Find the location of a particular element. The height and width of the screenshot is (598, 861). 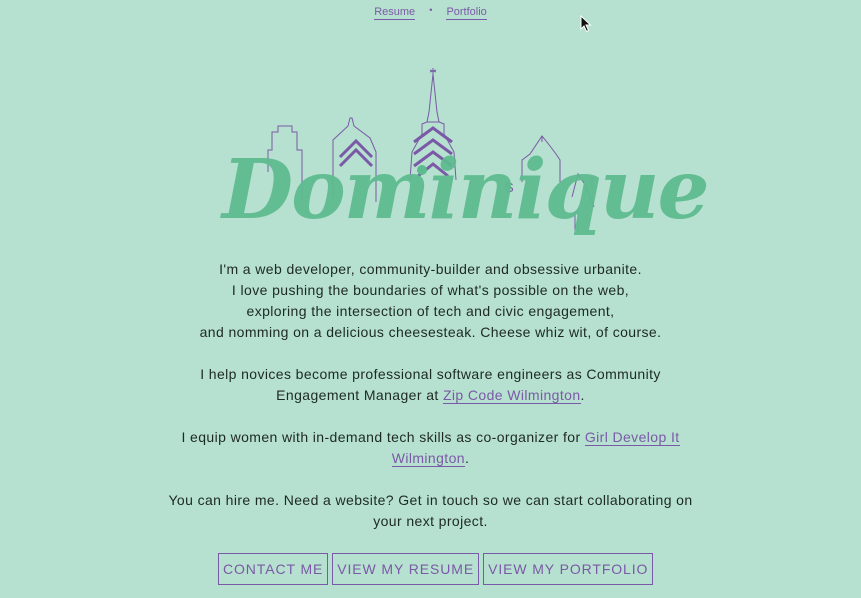

contact-me-button: CONTACT ME is located at coordinates (273, 569).